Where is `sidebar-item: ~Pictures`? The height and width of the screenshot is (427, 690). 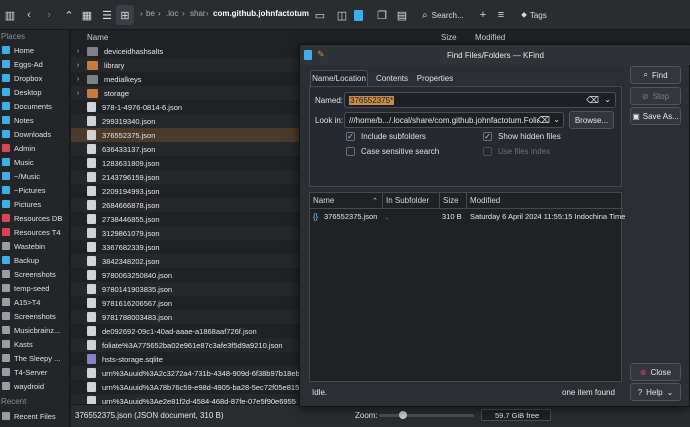 sidebar-item: ~Pictures is located at coordinates (35, 190).